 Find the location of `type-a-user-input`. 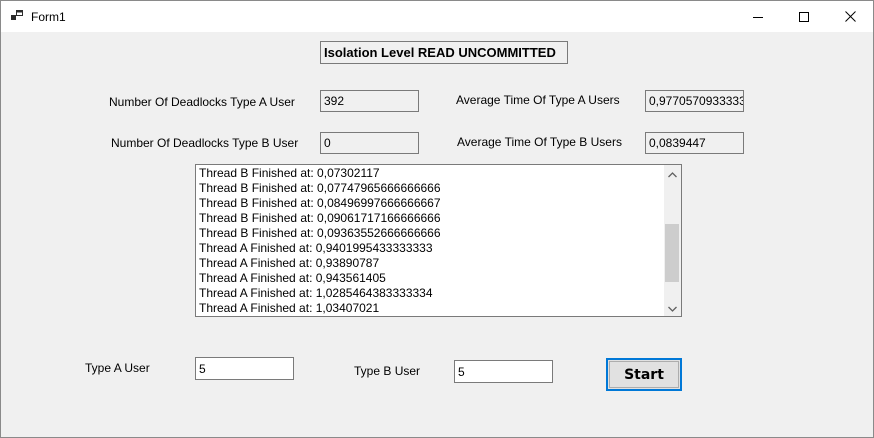

type-a-user-input is located at coordinates (244, 368).